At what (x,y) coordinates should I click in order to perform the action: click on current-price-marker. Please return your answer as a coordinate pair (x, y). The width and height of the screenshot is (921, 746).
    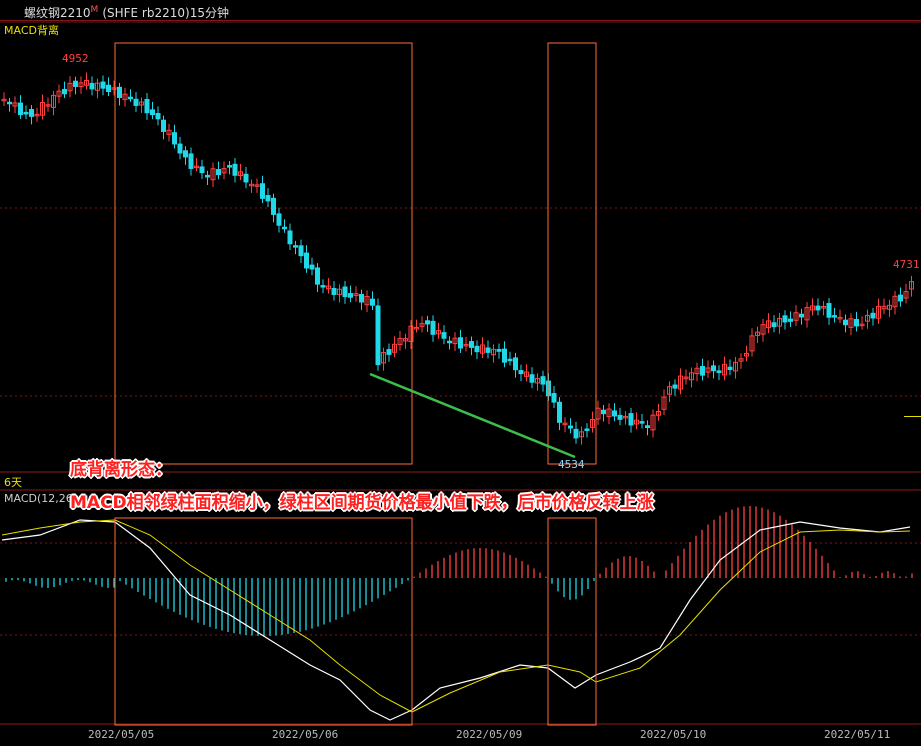
    Looking at the image, I should click on (912, 416).